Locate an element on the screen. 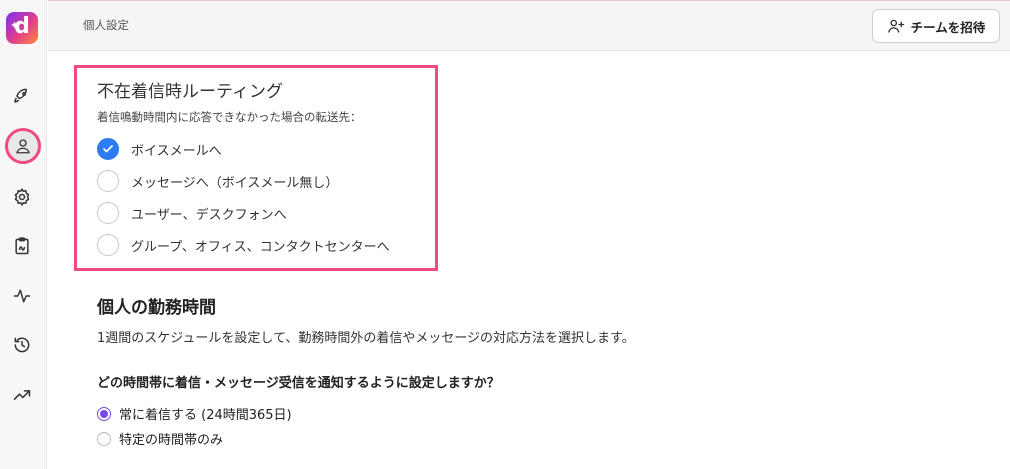 Image resolution: width=1010 pixels, height=469 pixels. hours-option-label: 特定の時間帯のみ is located at coordinates (171, 440).